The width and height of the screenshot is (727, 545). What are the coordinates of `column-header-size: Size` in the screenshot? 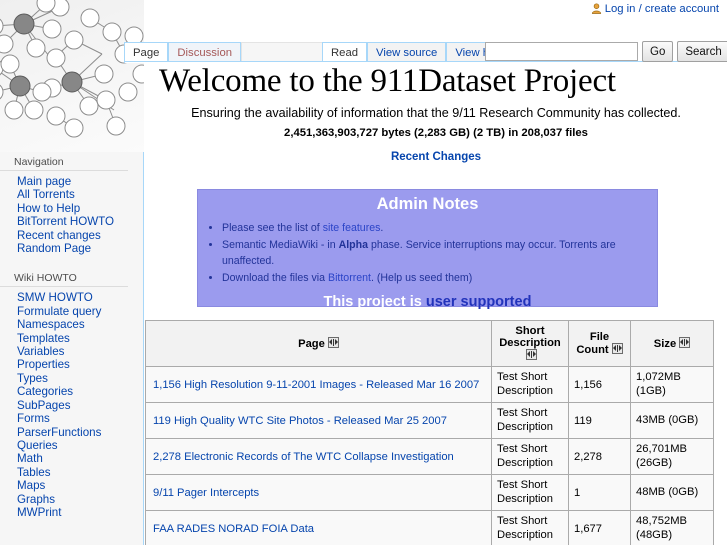 It's located at (672, 343).